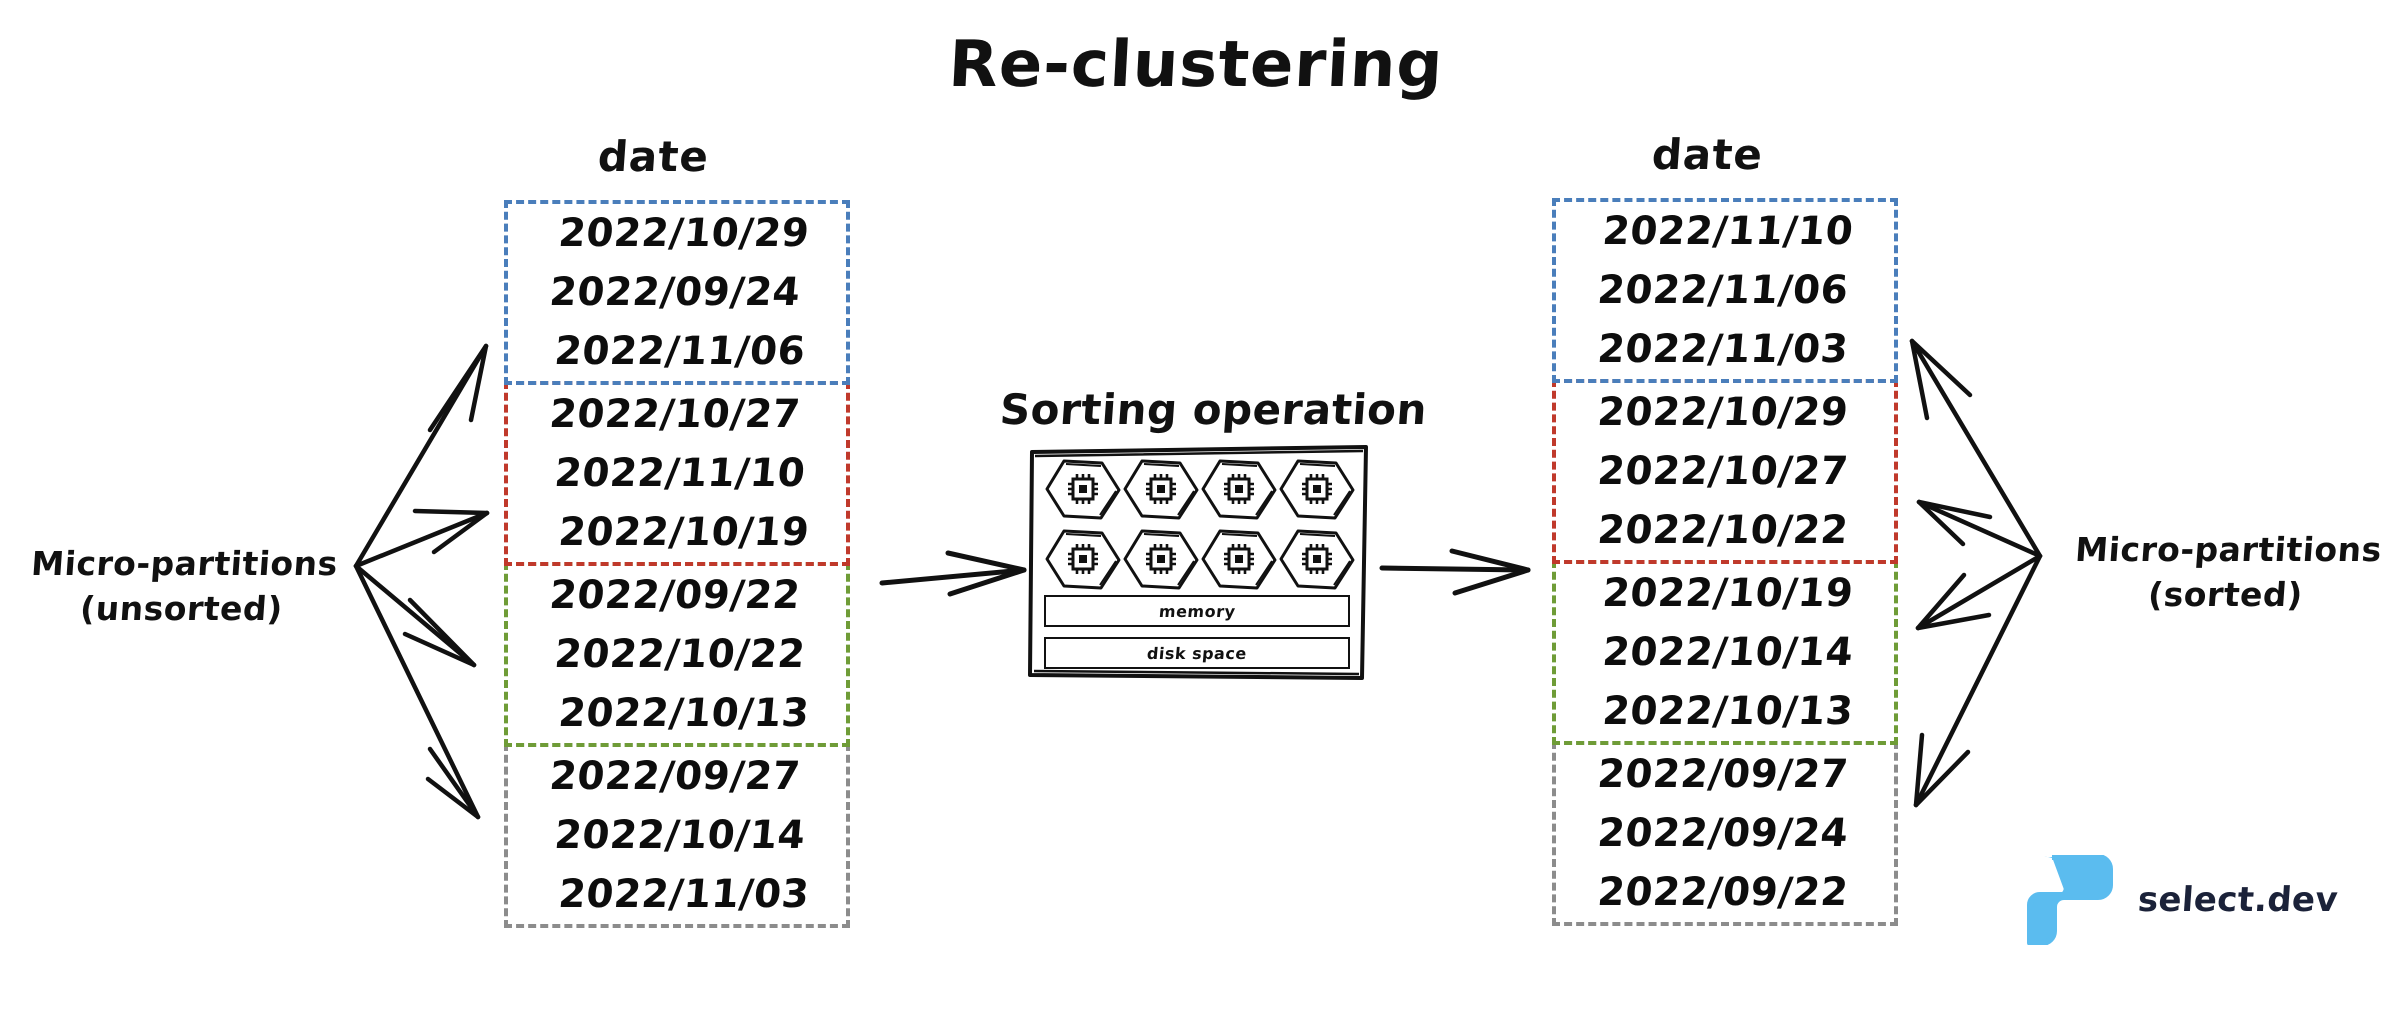 The image size is (2392, 1014). What do you see at coordinates (417, 691) in the screenshot?
I see `fan-arrow-unsorted-gray` at bounding box center [417, 691].